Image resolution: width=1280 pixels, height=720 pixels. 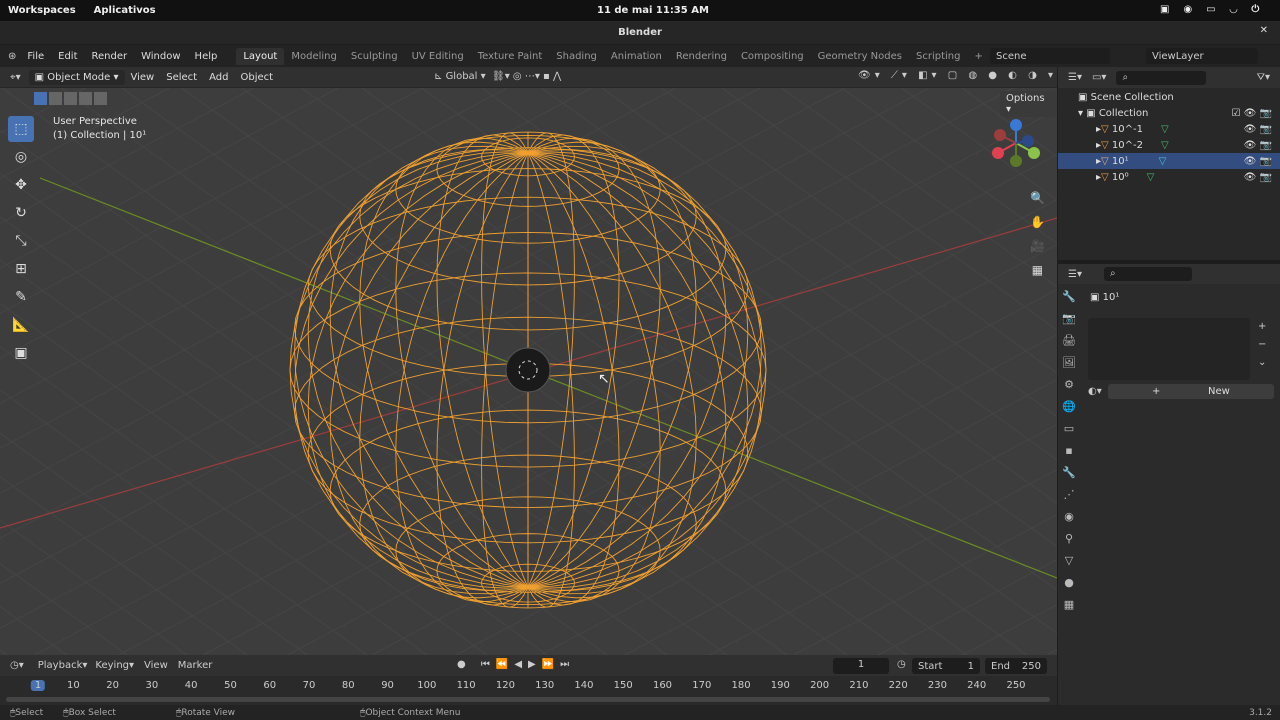 I want to click on tab-rendering: Rendering, so click(x=701, y=56).